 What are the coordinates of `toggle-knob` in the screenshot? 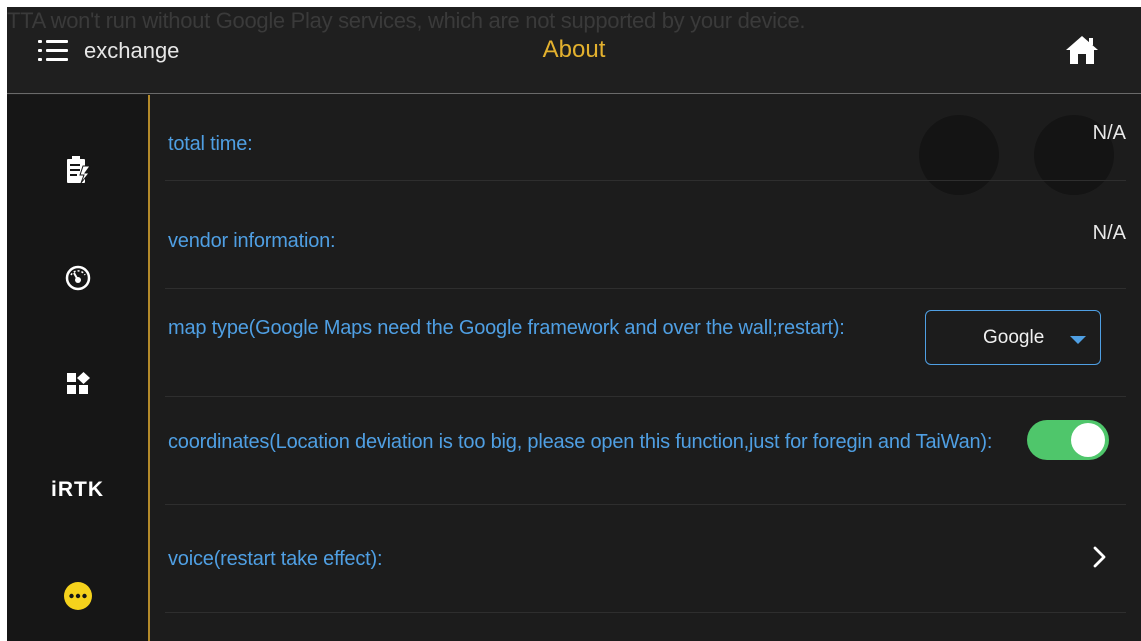 It's located at (1088, 440).